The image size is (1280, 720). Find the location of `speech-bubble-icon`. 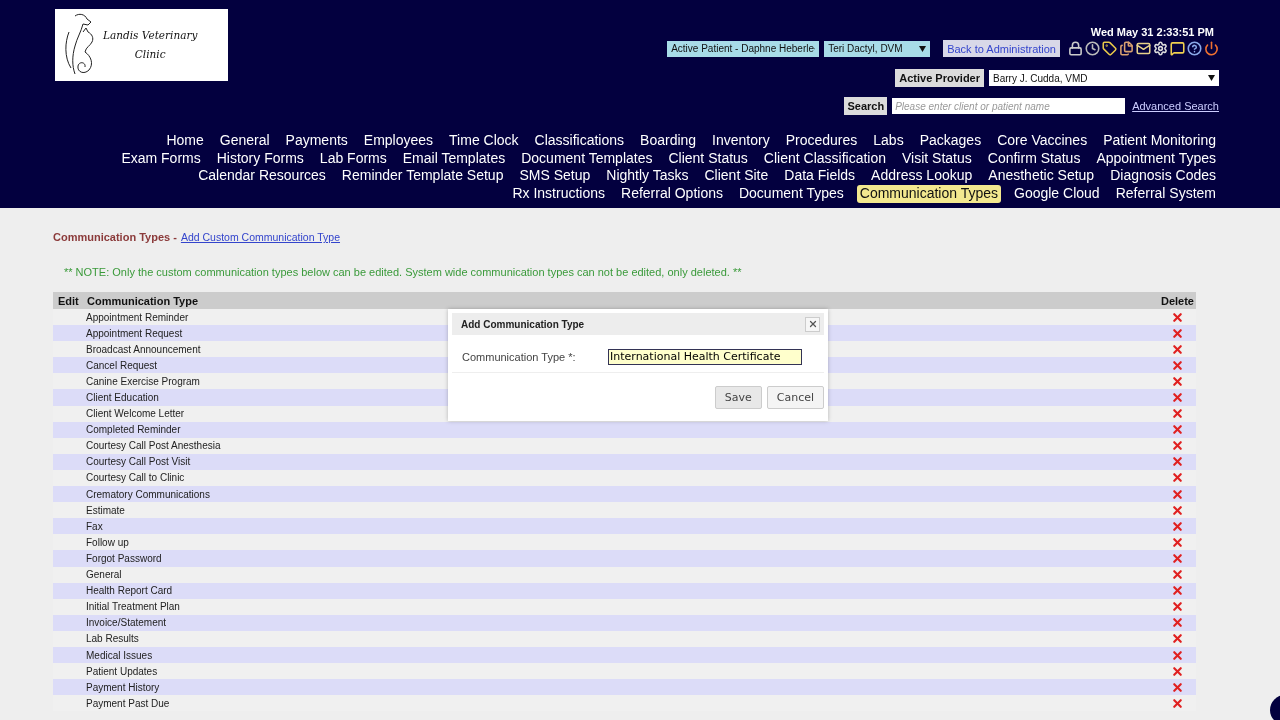

speech-bubble-icon is located at coordinates (1177, 48).